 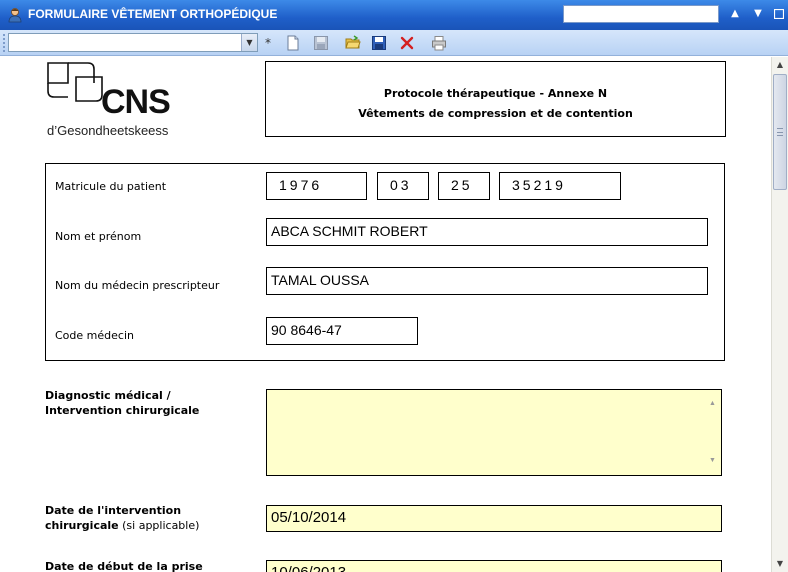 What do you see at coordinates (494, 432) in the screenshot?
I see `diagnostic-textarea: ▲ ▼` at bounding box center [494, 432].